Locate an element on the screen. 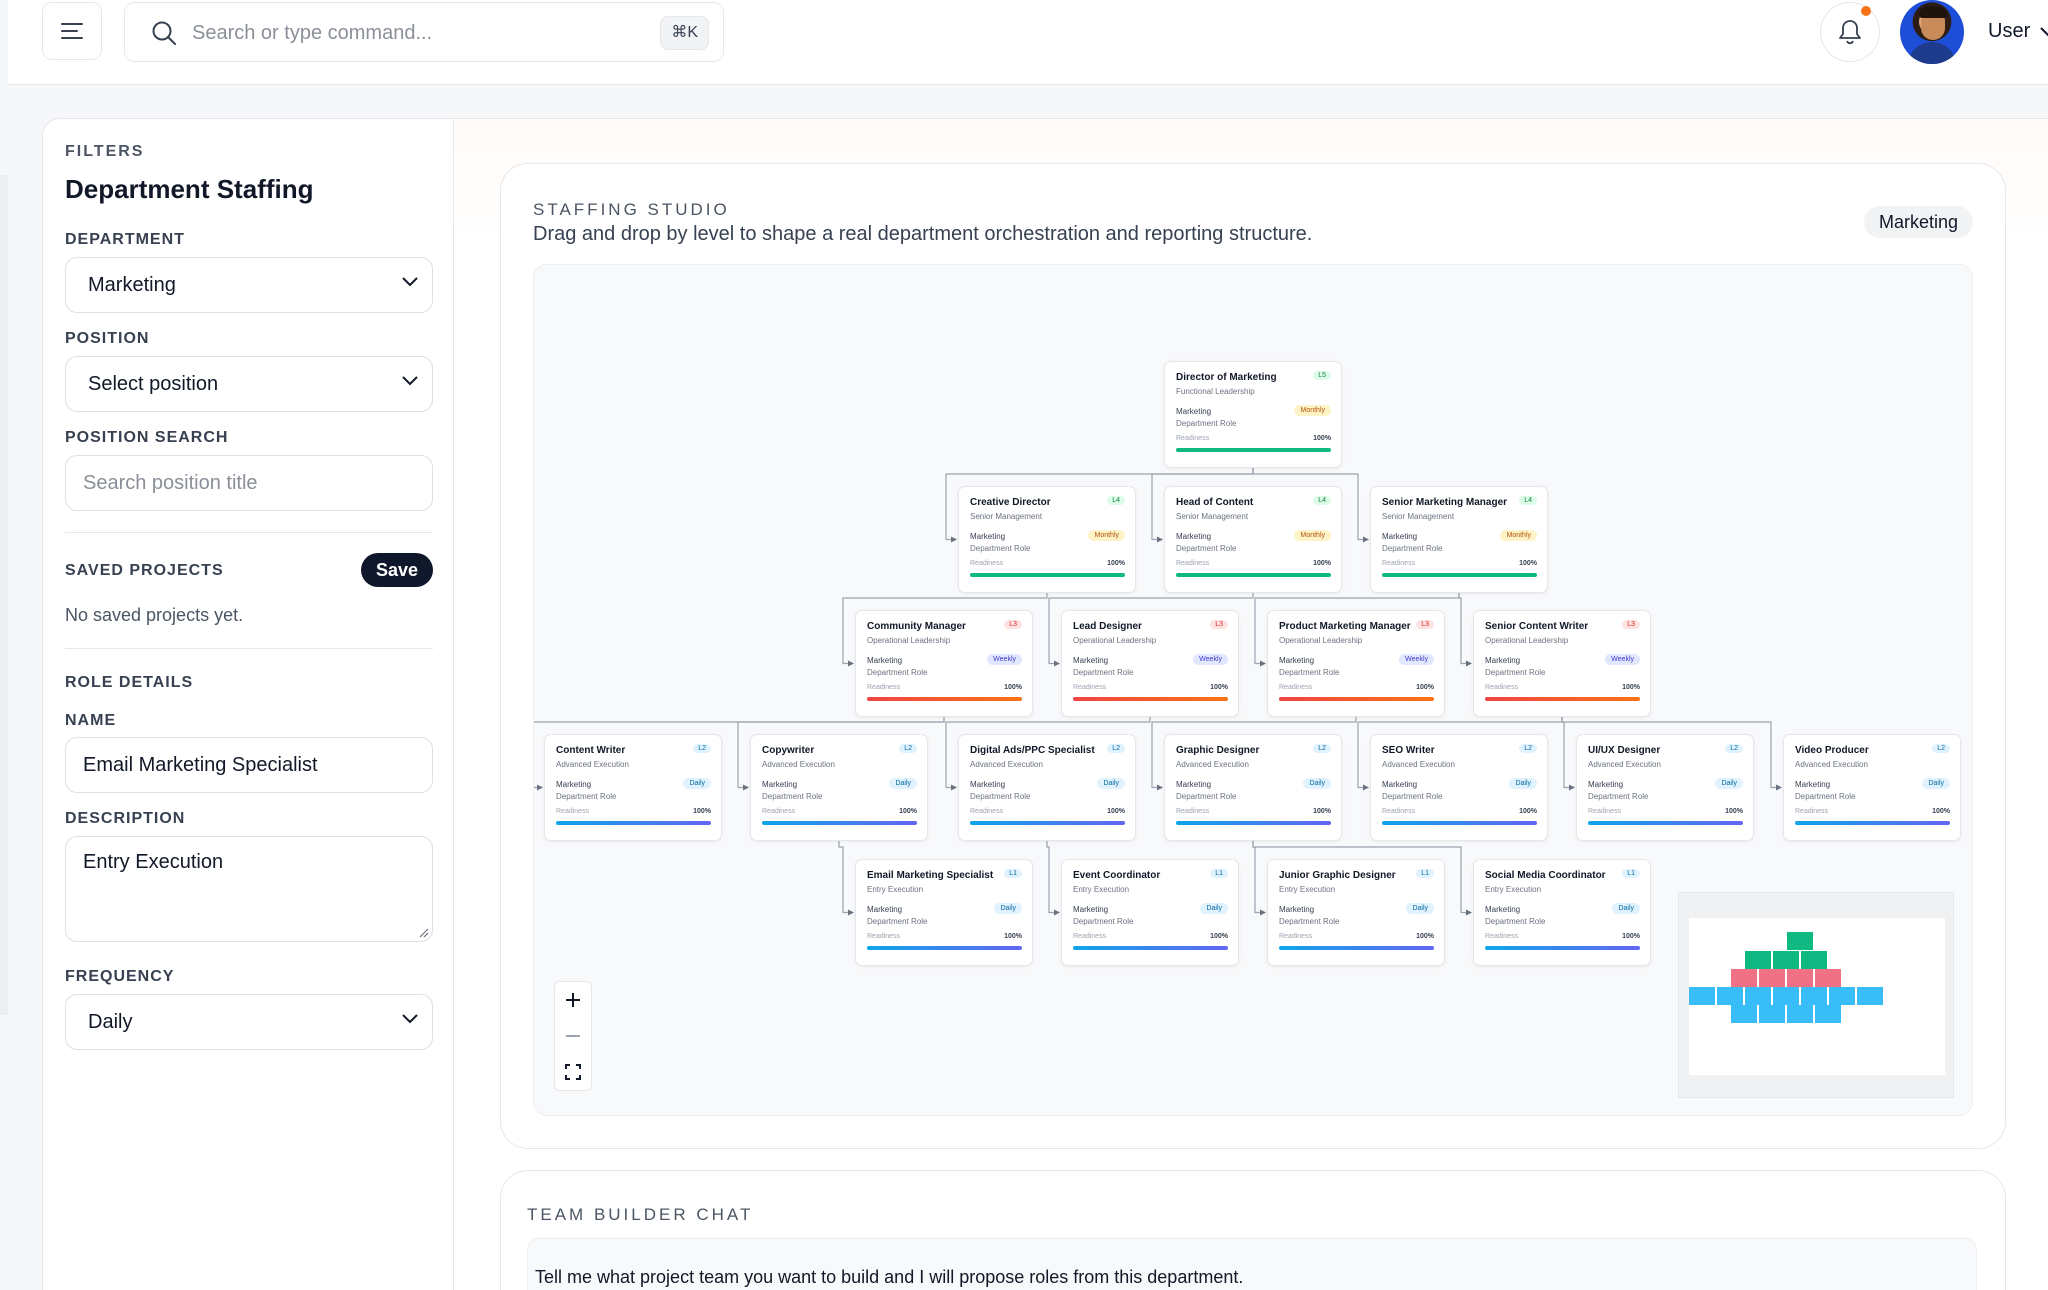 The width and height of the screenshot is (2048, 1290). studio-label: STAFFING STUDIO is located at coordinates (631, 209).